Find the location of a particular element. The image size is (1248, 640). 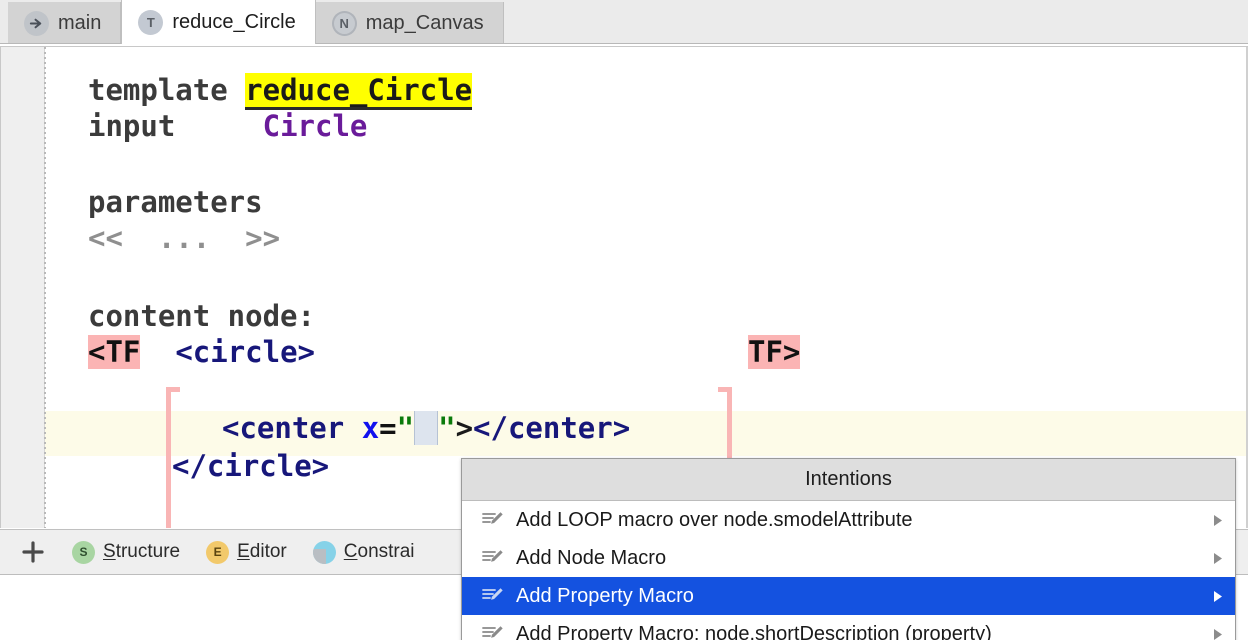

arrow-right-icon is located at coordinates (36, 23).